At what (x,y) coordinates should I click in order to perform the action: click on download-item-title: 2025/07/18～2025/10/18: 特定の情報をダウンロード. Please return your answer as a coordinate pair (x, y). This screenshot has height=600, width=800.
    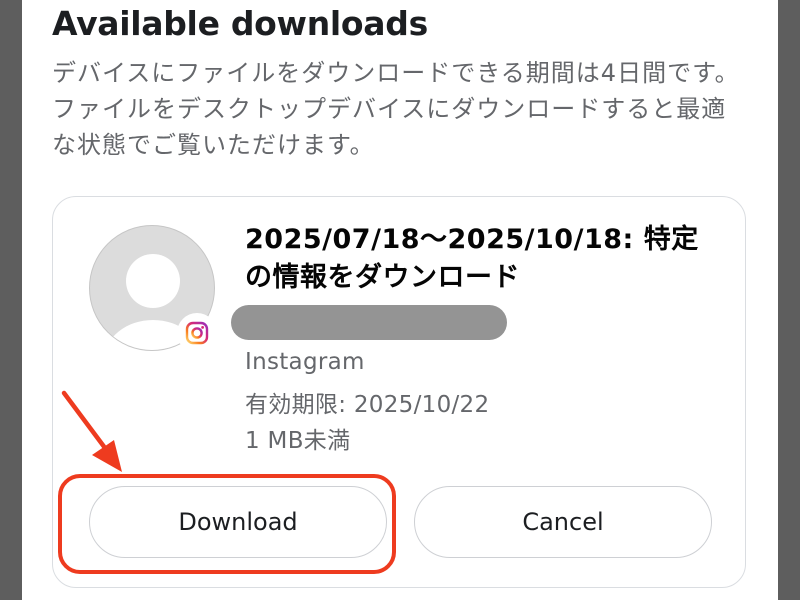
    Looking at the image, I should click on (472, 258).